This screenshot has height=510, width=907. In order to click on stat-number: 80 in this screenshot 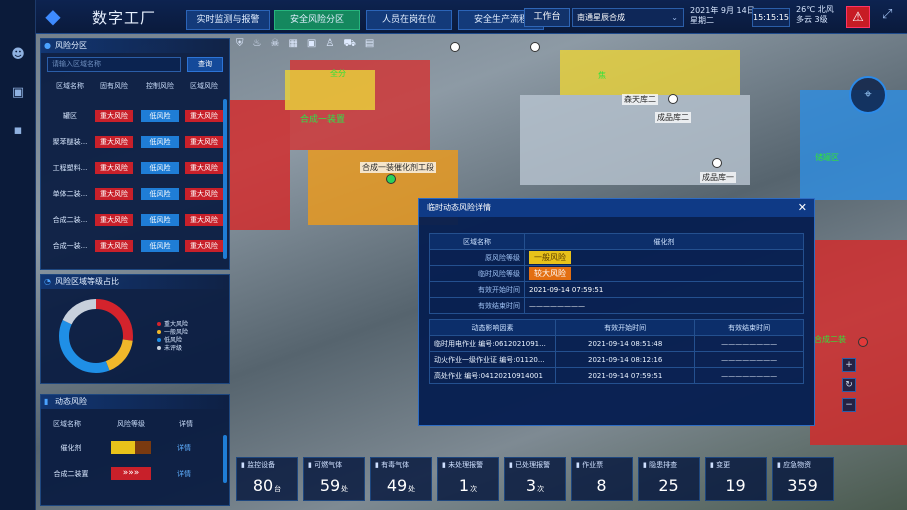, I will do `click(263, 485)`.